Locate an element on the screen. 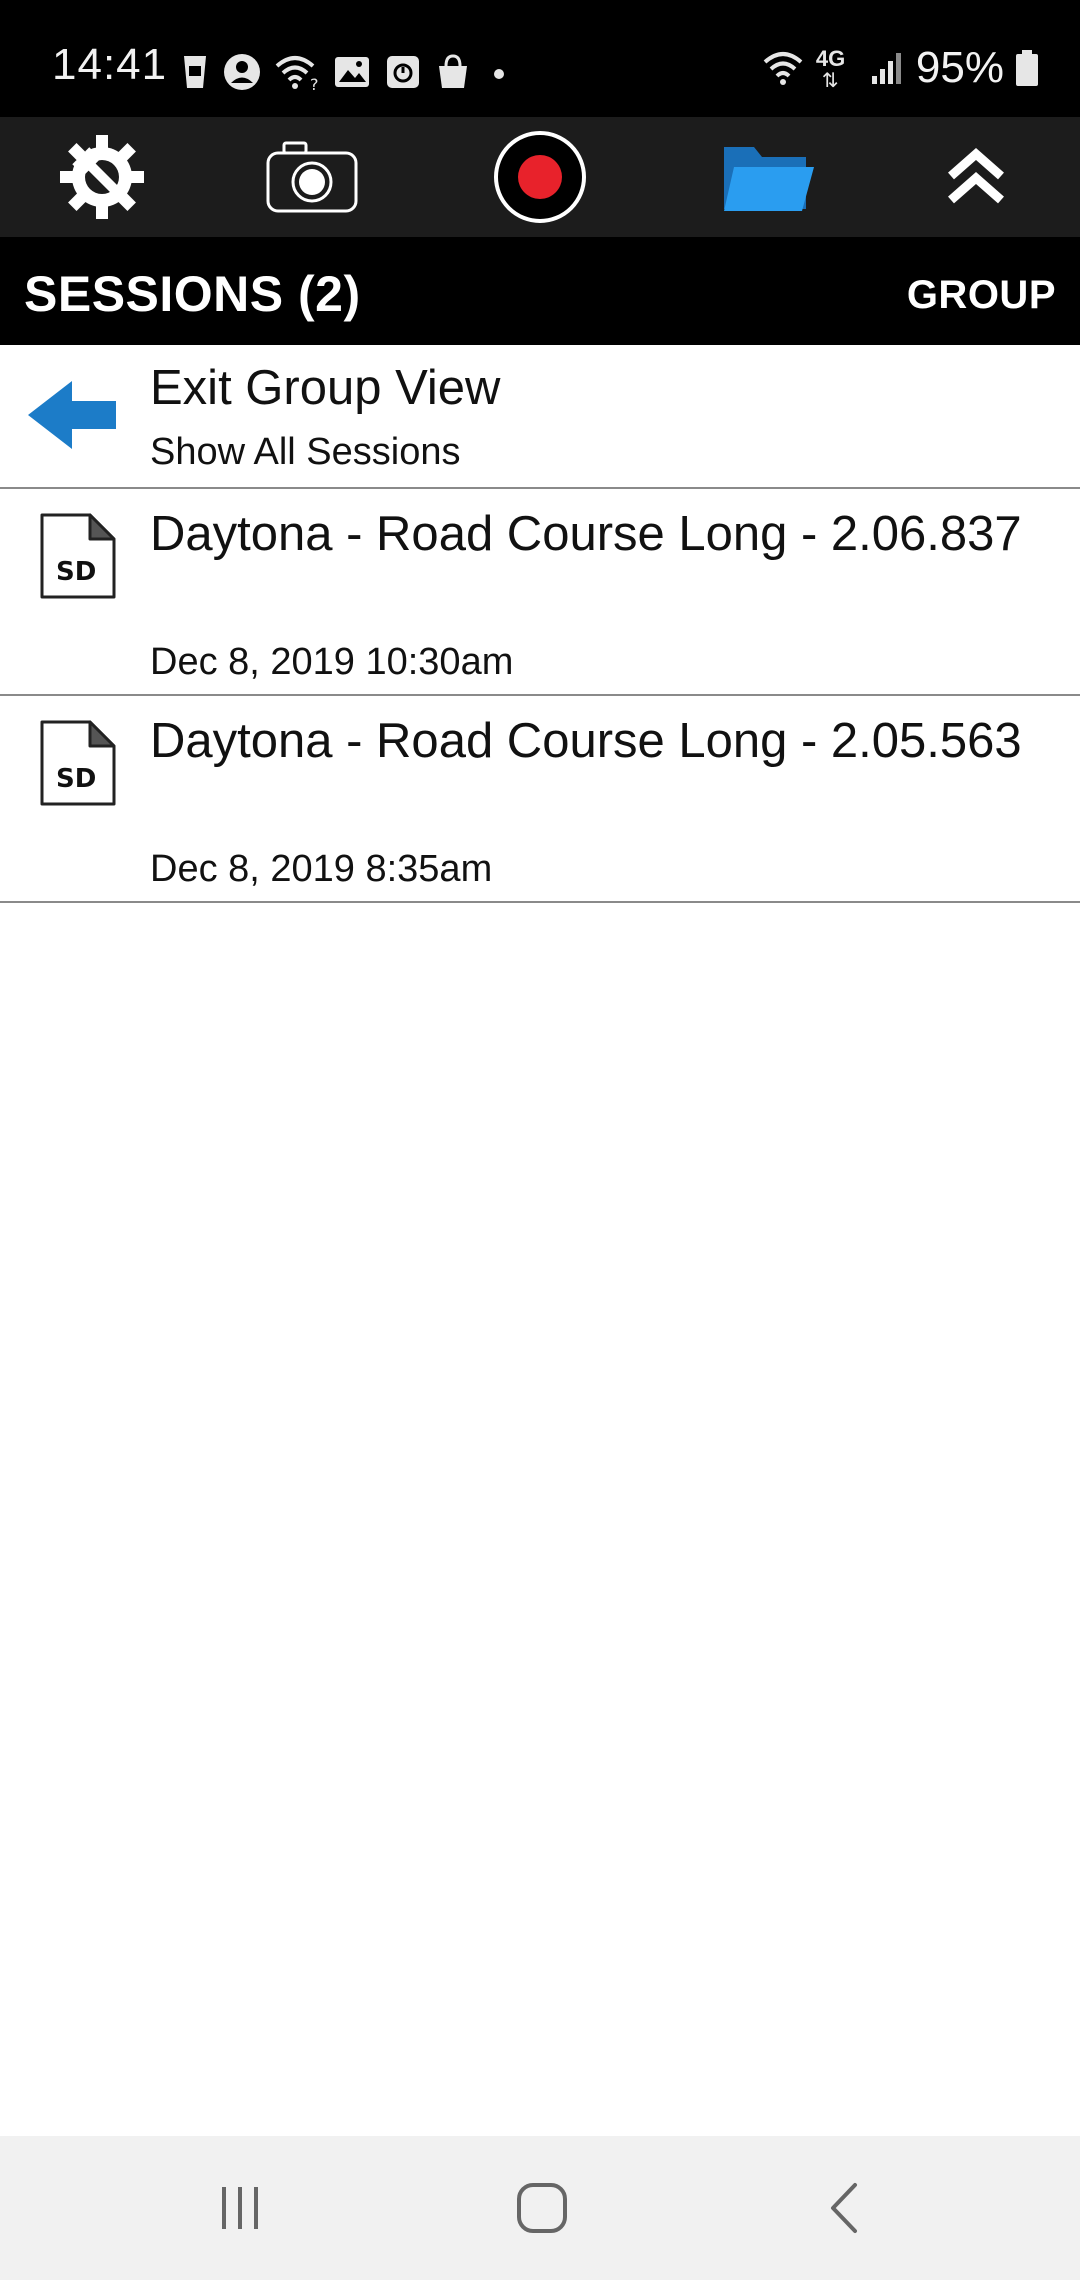 This screenshot has height=2280, width=1080. signal-icon is located at coordinates (886, 68).